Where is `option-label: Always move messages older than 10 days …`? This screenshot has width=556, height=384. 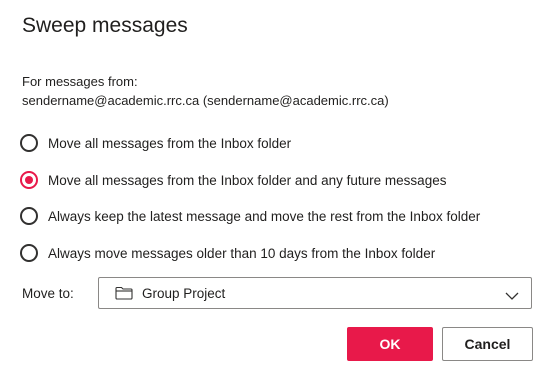 option-label: Always move messages older than 10 days … is located at coordinates (242, 253).